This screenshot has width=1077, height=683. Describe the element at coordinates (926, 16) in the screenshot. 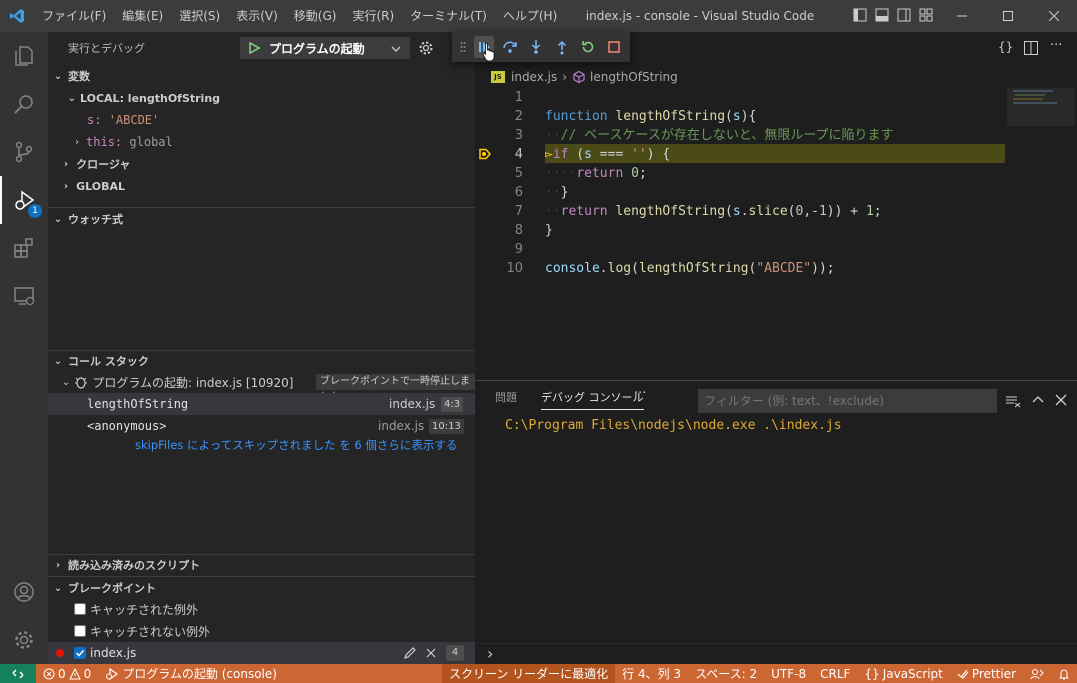

I see `customize-layout-icon` at that location.